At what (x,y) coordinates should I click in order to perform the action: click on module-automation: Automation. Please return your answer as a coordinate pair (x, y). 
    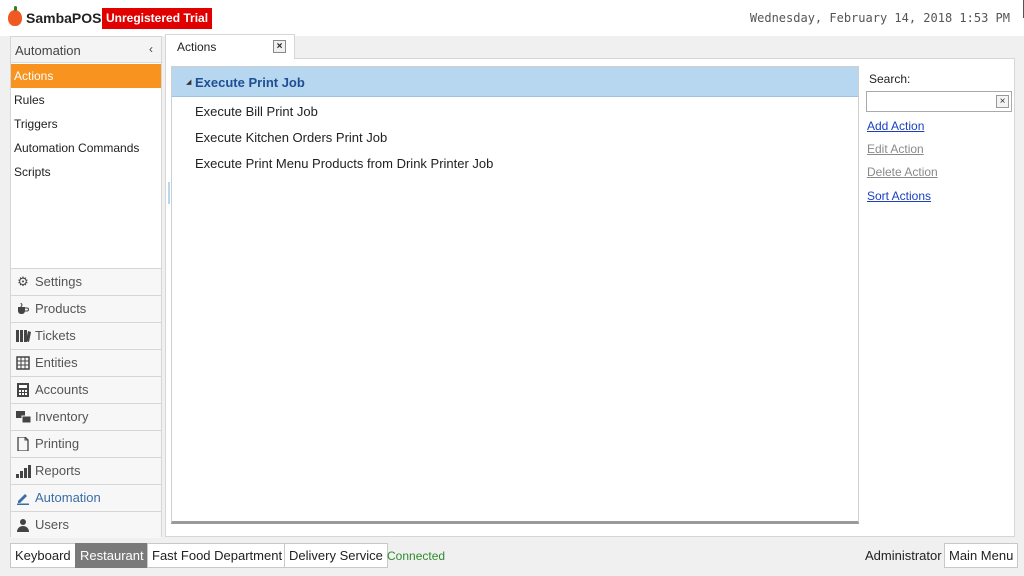
    Looking at the image, I should click on (86, 497).